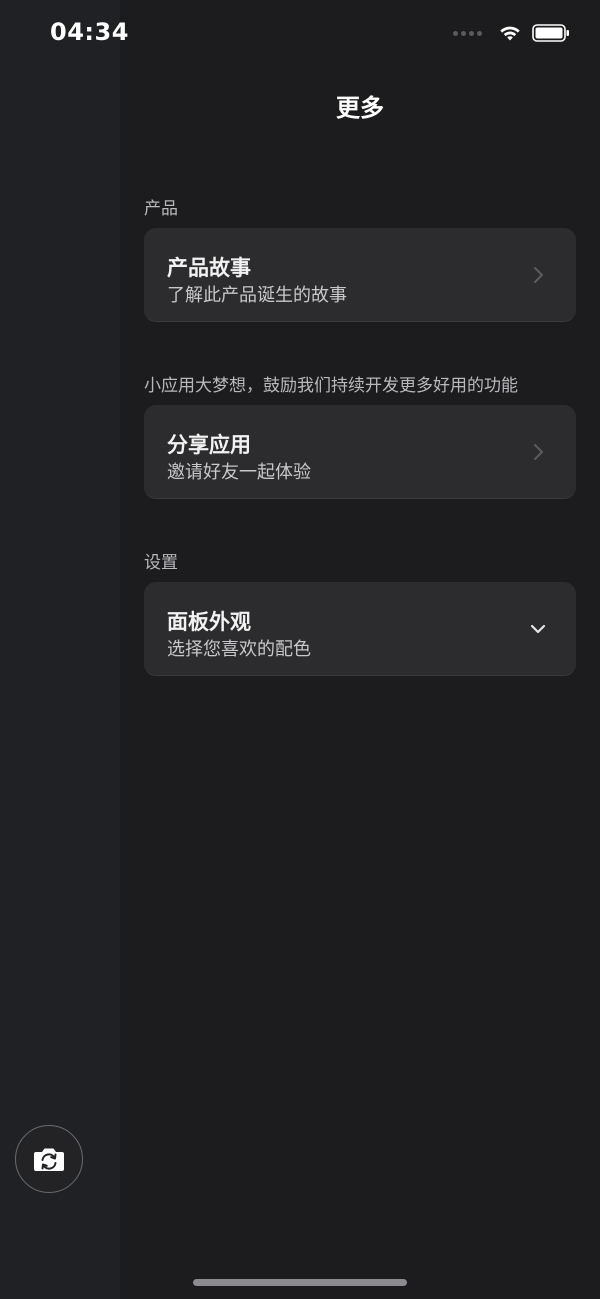  I want to click on battery-icon, so click(550, 33).